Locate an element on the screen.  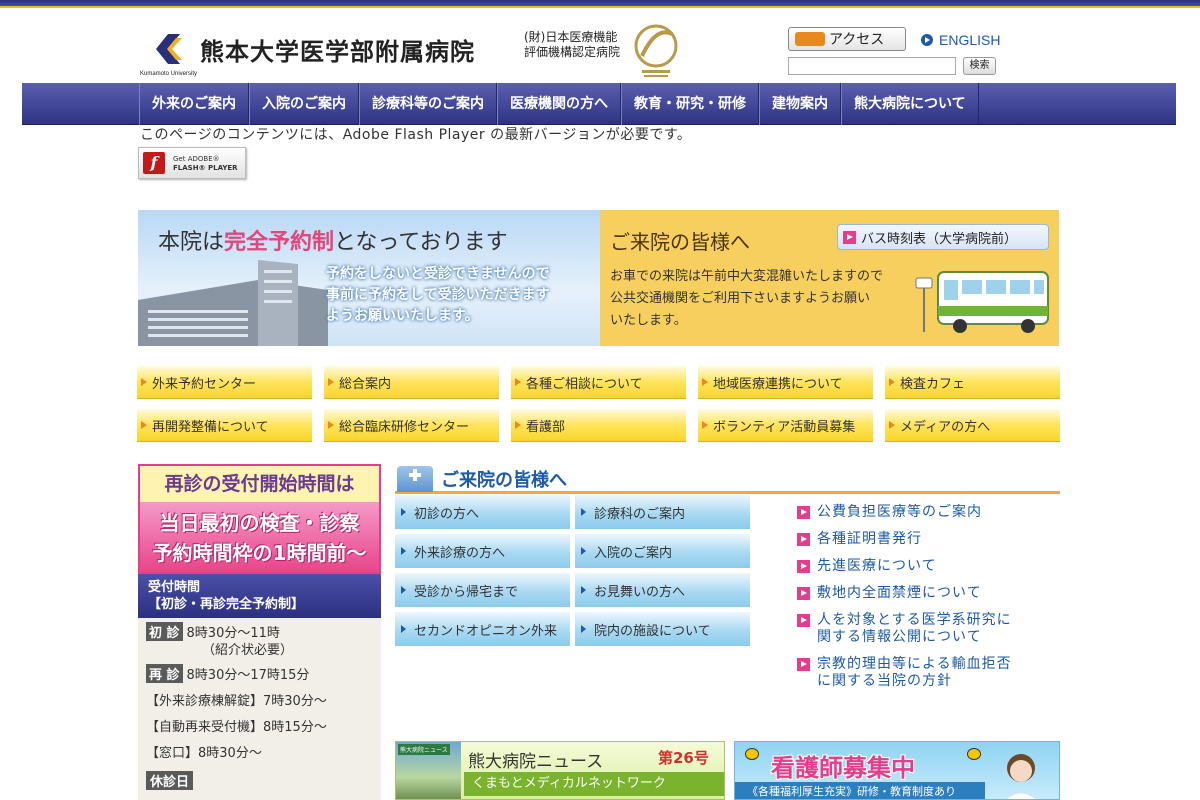
revisit-time: 8時30分〜17時15分 is located at coordinates (248, 675).